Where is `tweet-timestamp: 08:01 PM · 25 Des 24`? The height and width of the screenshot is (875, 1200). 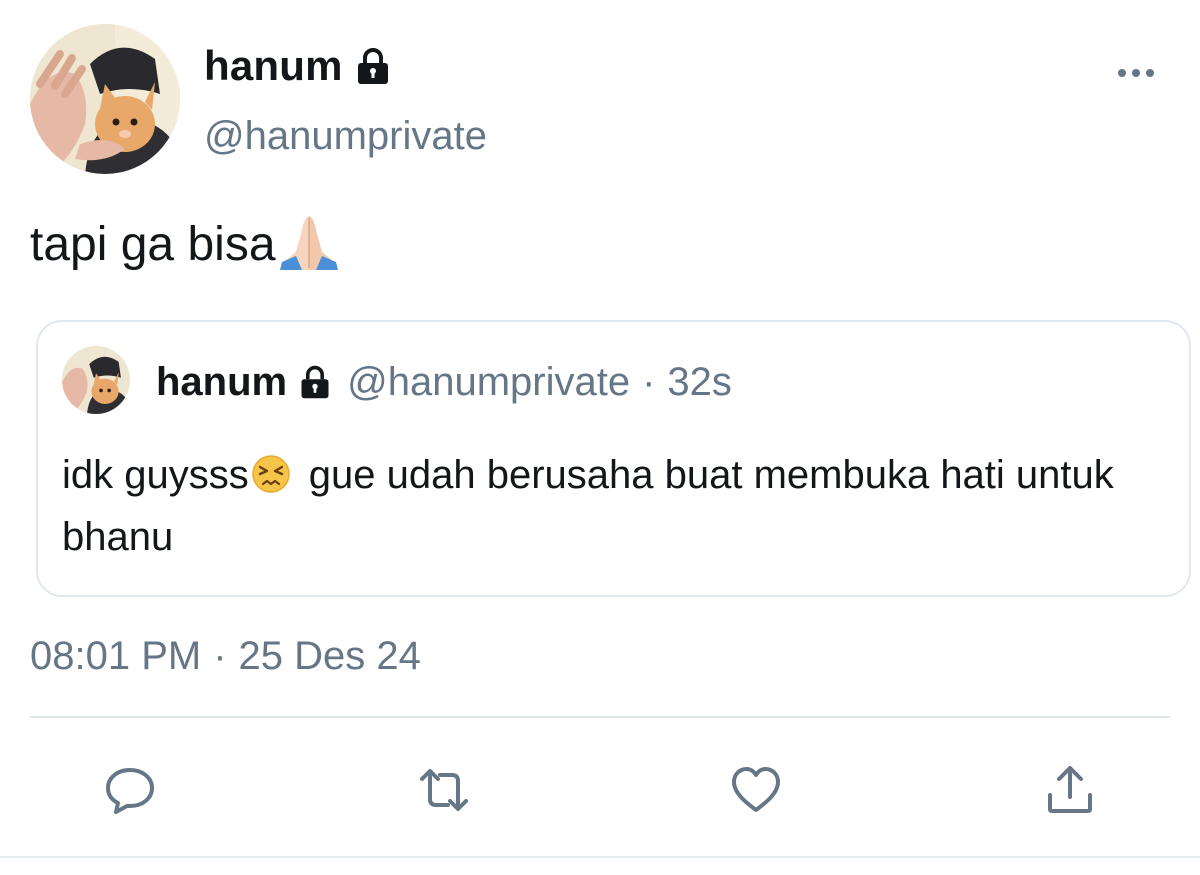 tweet-timestamp: 08:01 PM · 25 Des 24 is located at coordinates (225, 656).